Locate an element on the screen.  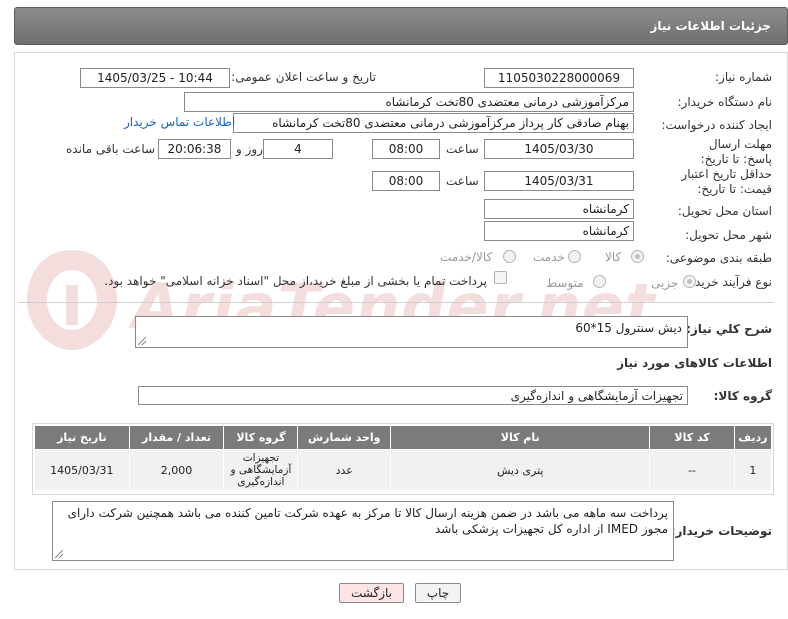
deadline-date-field: 1405/03/30 is located at coordinates (559, 149).